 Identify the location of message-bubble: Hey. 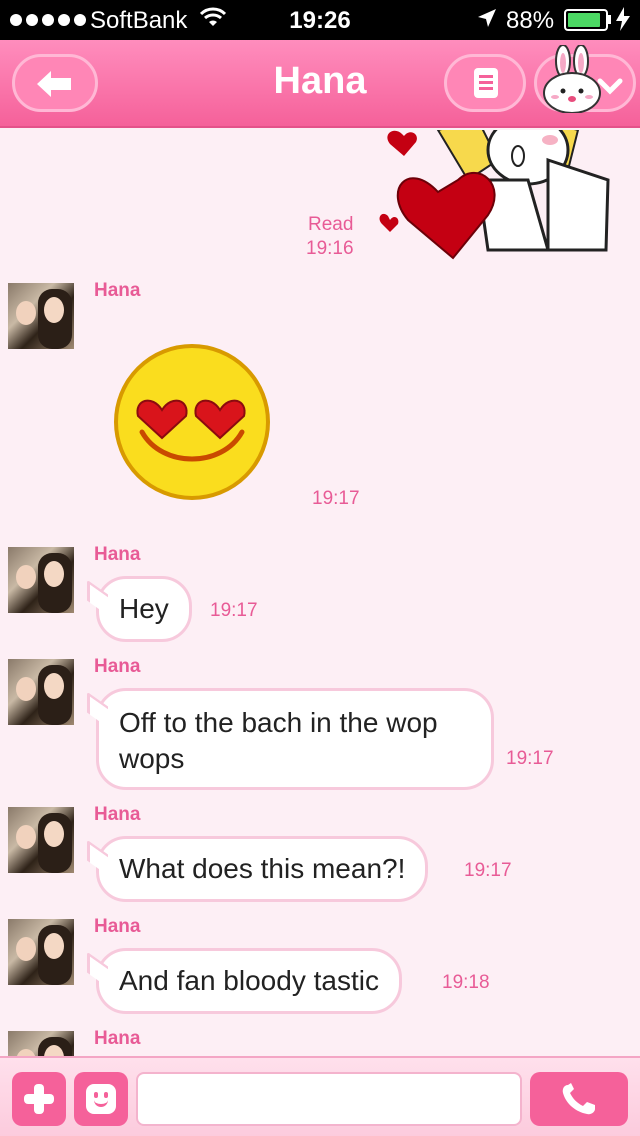
(144, 609).